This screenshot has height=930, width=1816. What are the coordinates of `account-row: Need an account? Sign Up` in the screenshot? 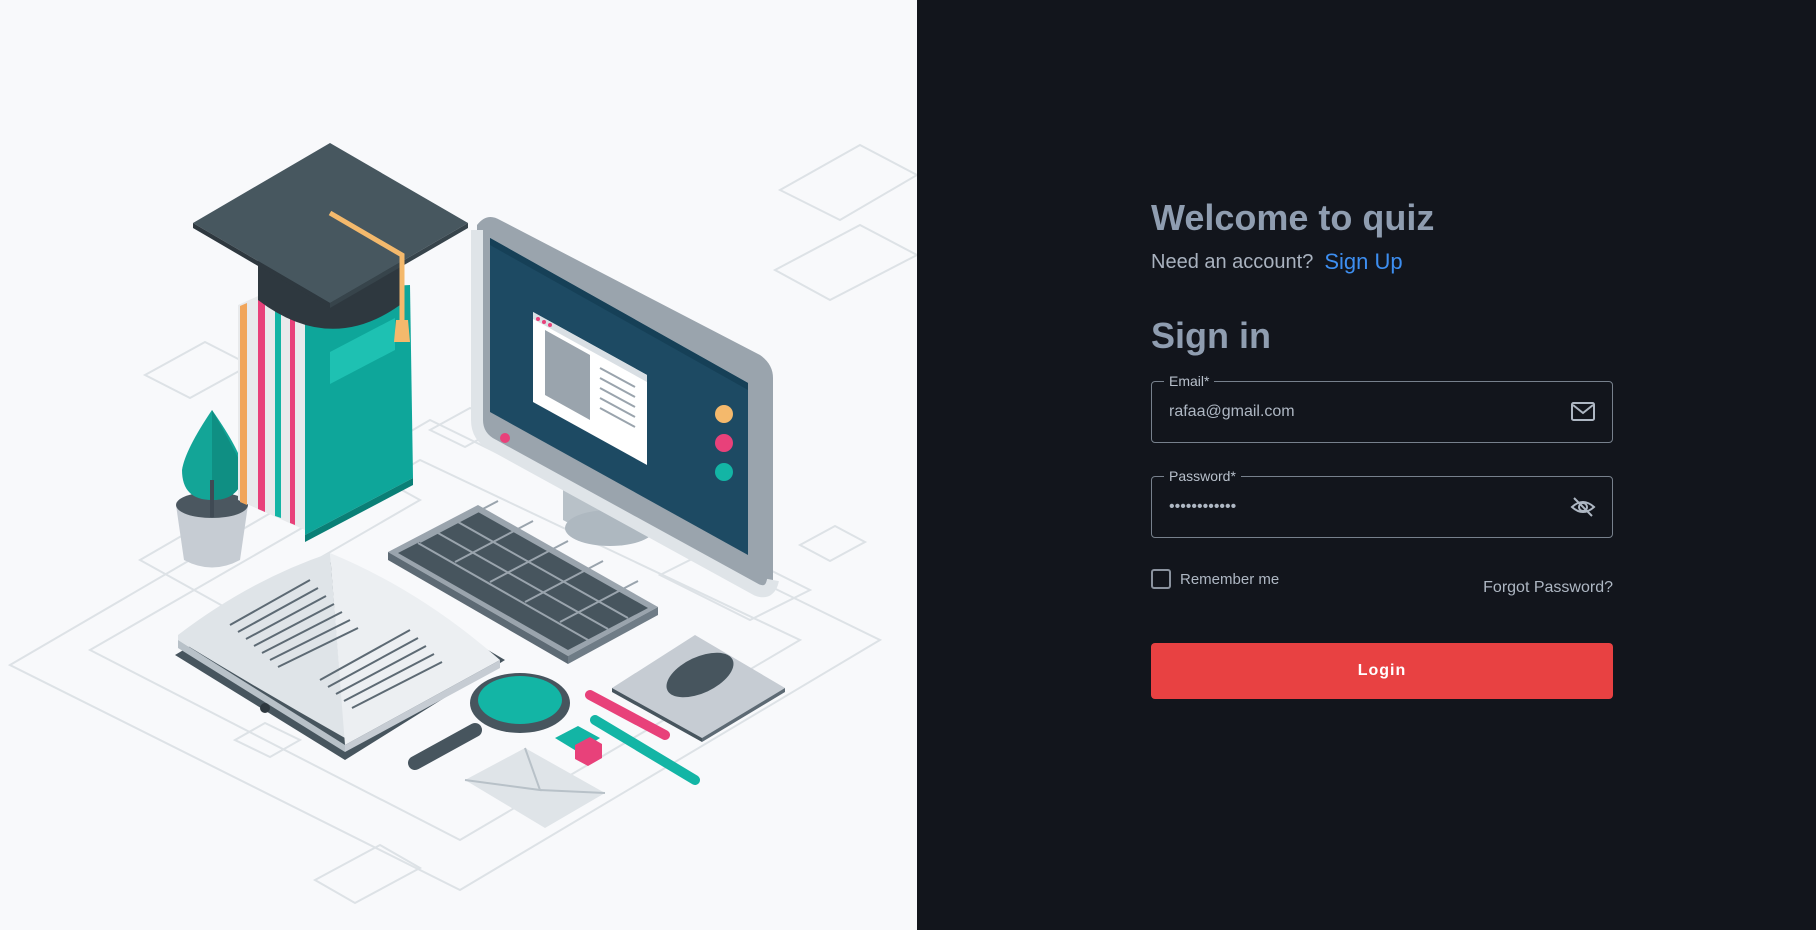 It's located at (1382, 262).